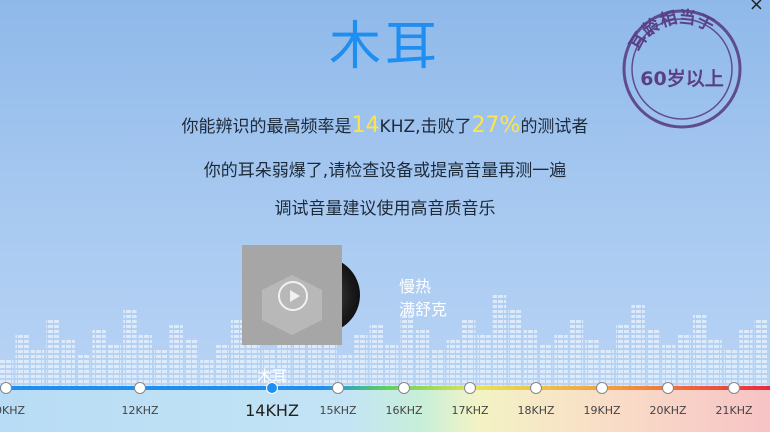  Describe the element at coordinates (602, 410) in the screenshot. I see `scale-tick-label: 19KHZ` at that location.